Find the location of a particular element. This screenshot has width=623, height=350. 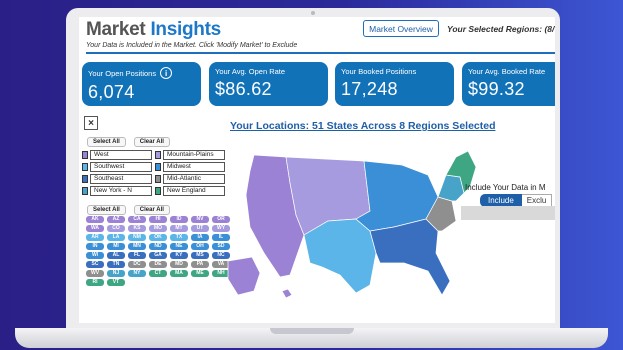

region-label: Mid-Atlantic is located at coordinates (194, 179).